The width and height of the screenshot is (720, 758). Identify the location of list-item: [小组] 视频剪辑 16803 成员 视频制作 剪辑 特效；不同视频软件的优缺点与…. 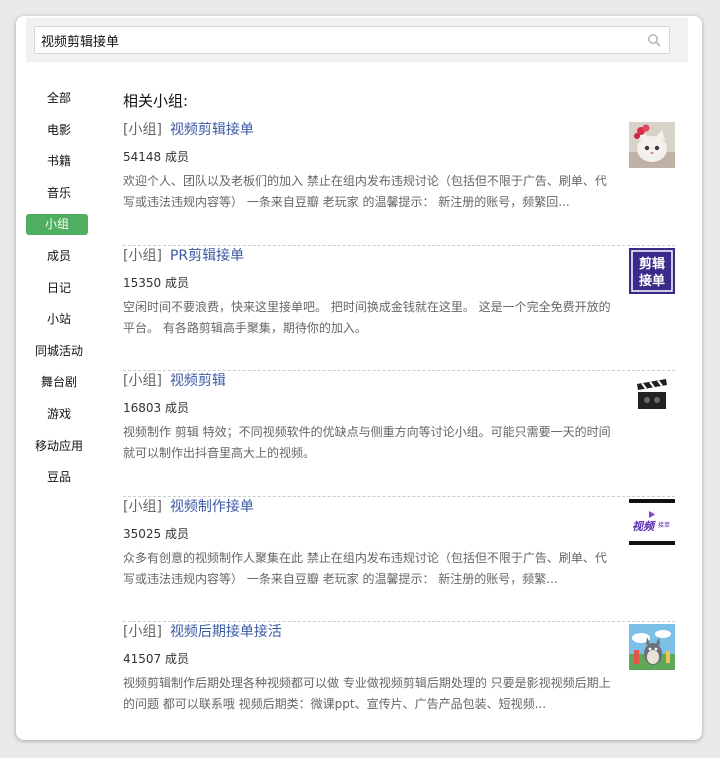
(399, 434).